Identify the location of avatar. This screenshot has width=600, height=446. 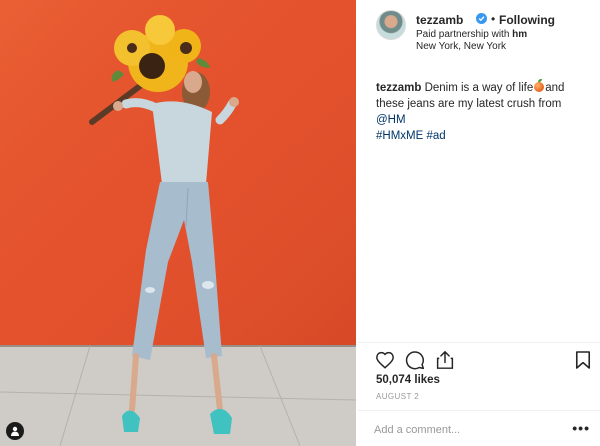
(391, 25).